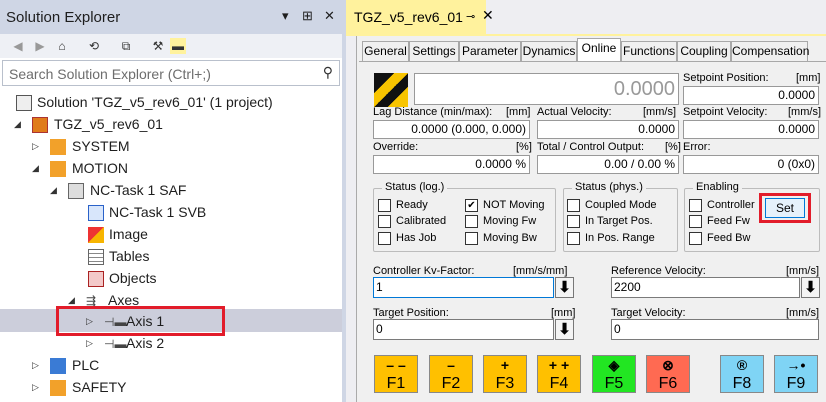  I want to click on setpoint-velocity-value: 0.0000, so click(751, 129).